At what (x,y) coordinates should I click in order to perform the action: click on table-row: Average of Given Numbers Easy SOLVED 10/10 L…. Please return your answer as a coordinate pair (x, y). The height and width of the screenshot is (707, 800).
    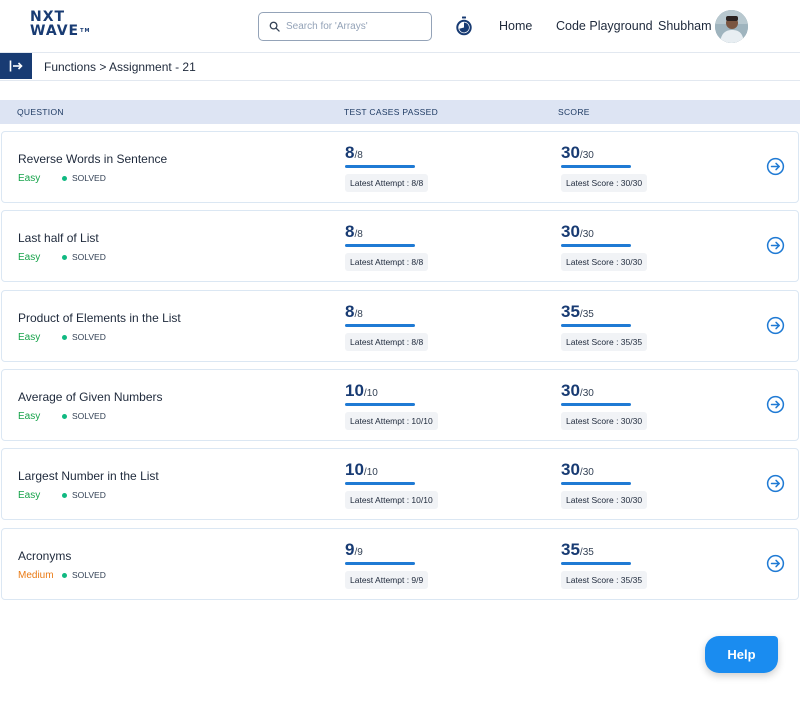
    Looking at the image, I should click on (400, 405).